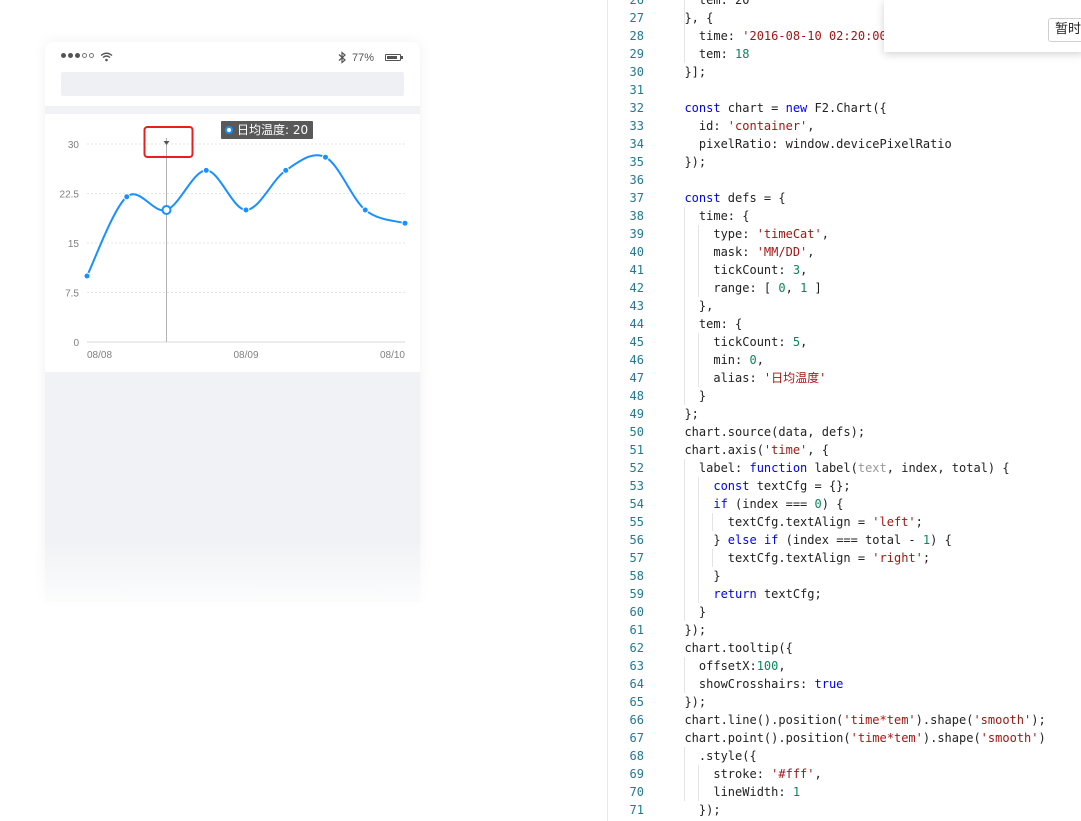 The height and width of the screenshot is (821, 1081). What do you see at coordinates (394, 57) in the screenshot?
I see `battery-icon` at bounding box center [394, 57].